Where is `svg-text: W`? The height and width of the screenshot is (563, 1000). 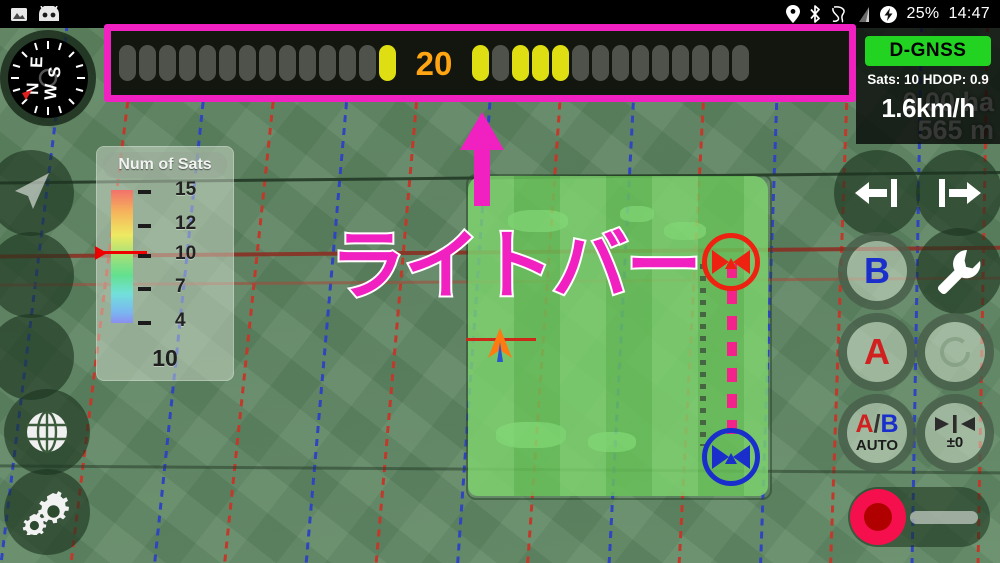 svg-text: W is located at coordinates (51, 91).